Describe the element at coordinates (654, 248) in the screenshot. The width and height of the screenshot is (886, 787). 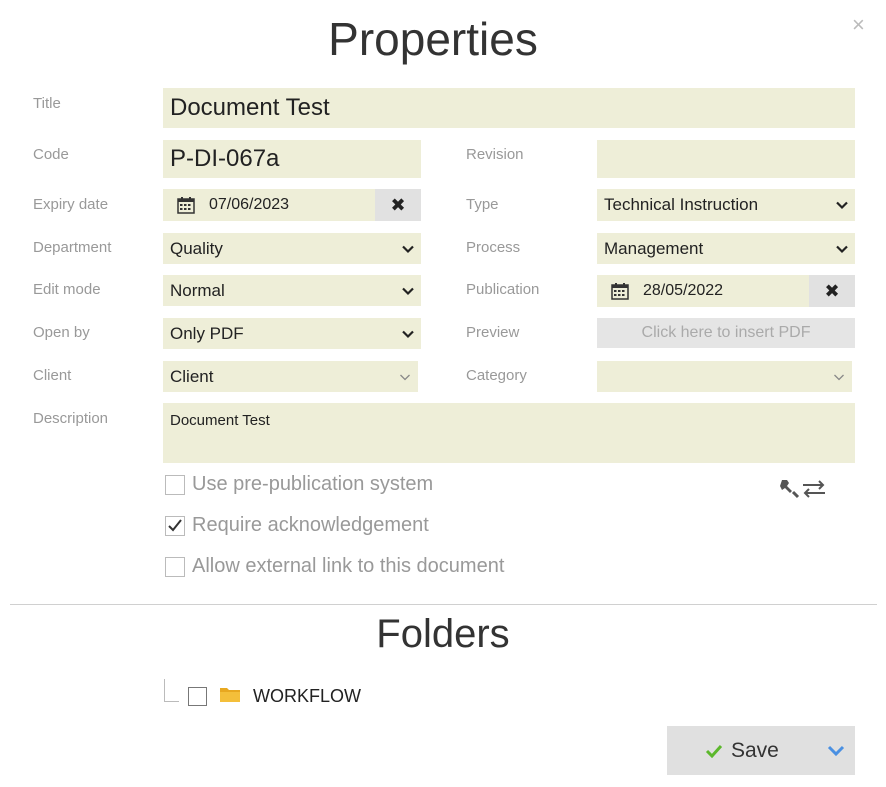
I see `process-value: Management` at that location.